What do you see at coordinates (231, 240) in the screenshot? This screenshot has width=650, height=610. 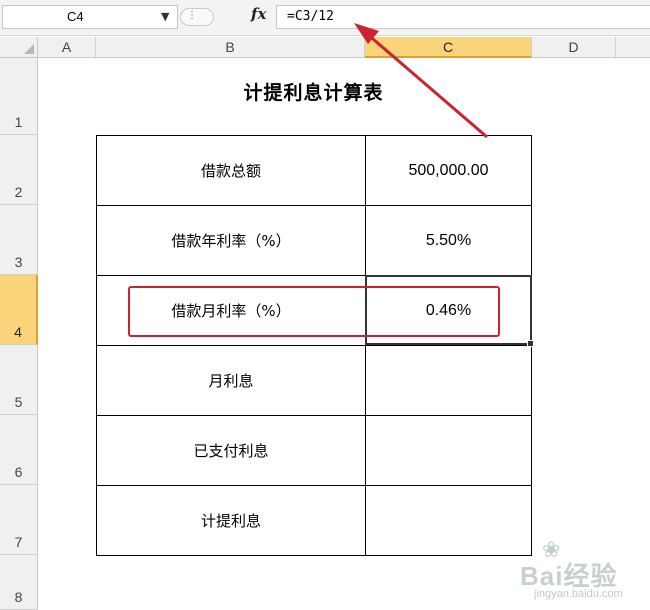 I see `cell-b3: 借款年利率（%）` at bounding box center [231, 240].